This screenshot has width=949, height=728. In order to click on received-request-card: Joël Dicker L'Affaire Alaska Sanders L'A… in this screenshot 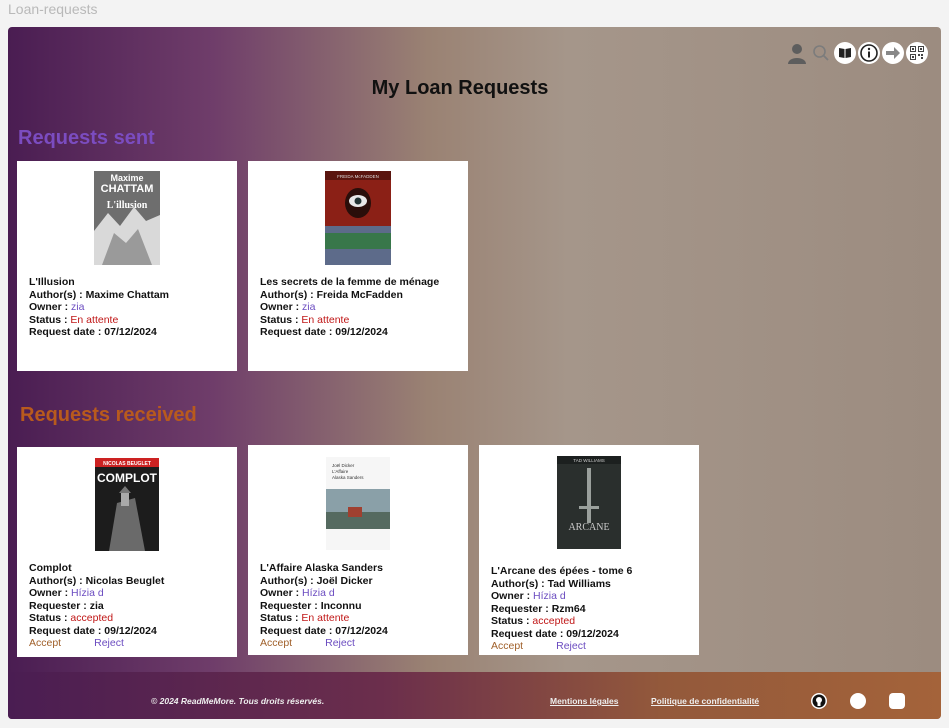, I will do `click(358, 550)`.